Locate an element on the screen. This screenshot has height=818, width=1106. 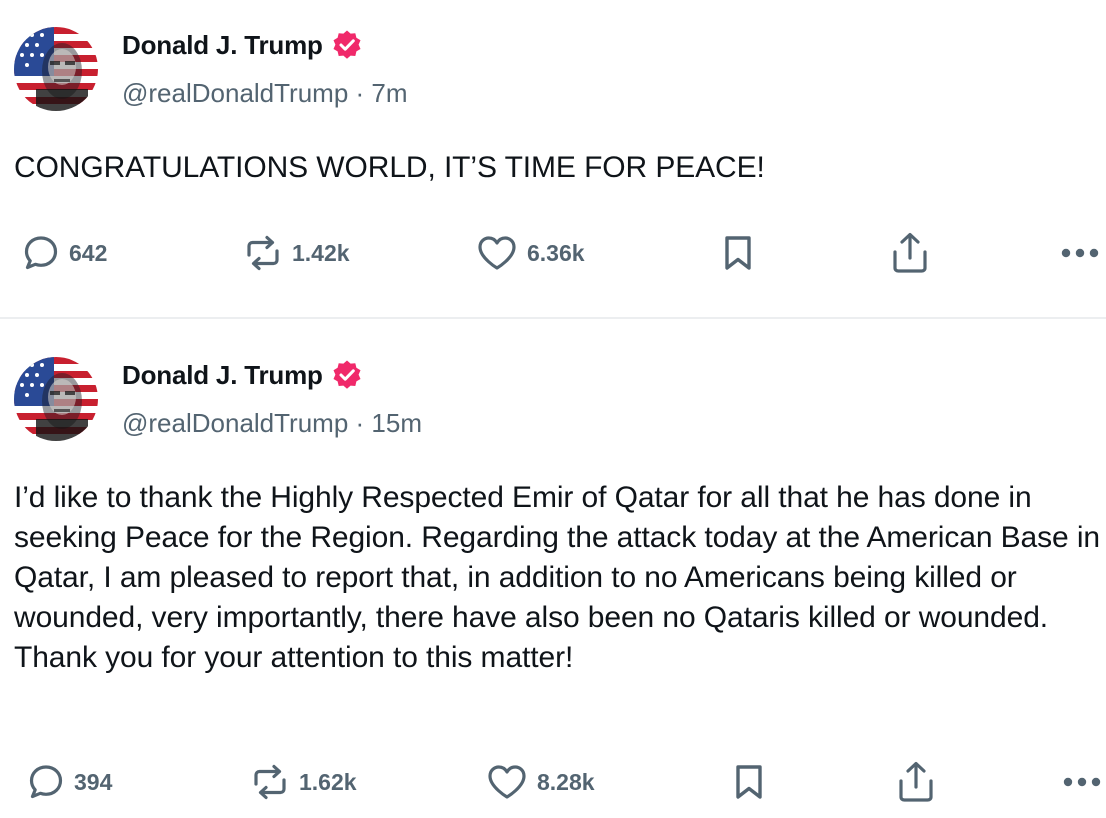
repost-button: 1.42k is located at coordinates (296, 253).